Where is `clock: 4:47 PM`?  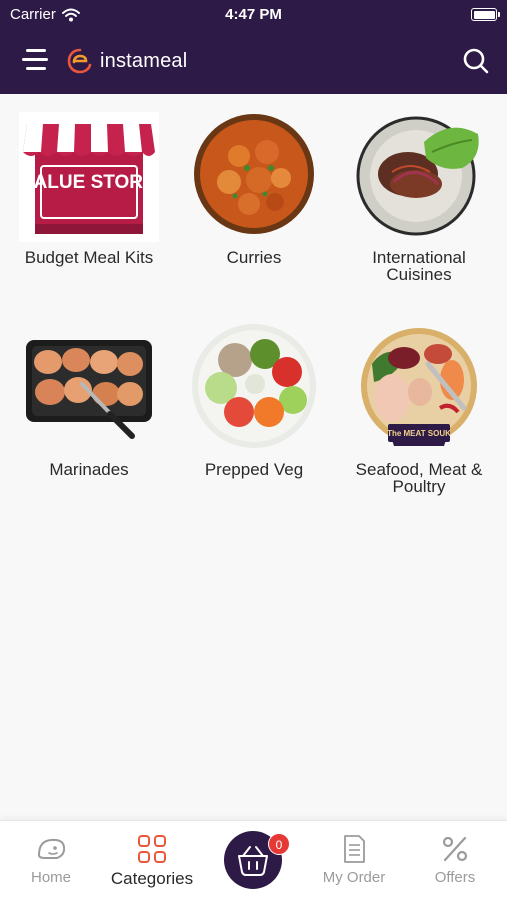 clock: 4:47 PM is located at coordinates (253, 14).